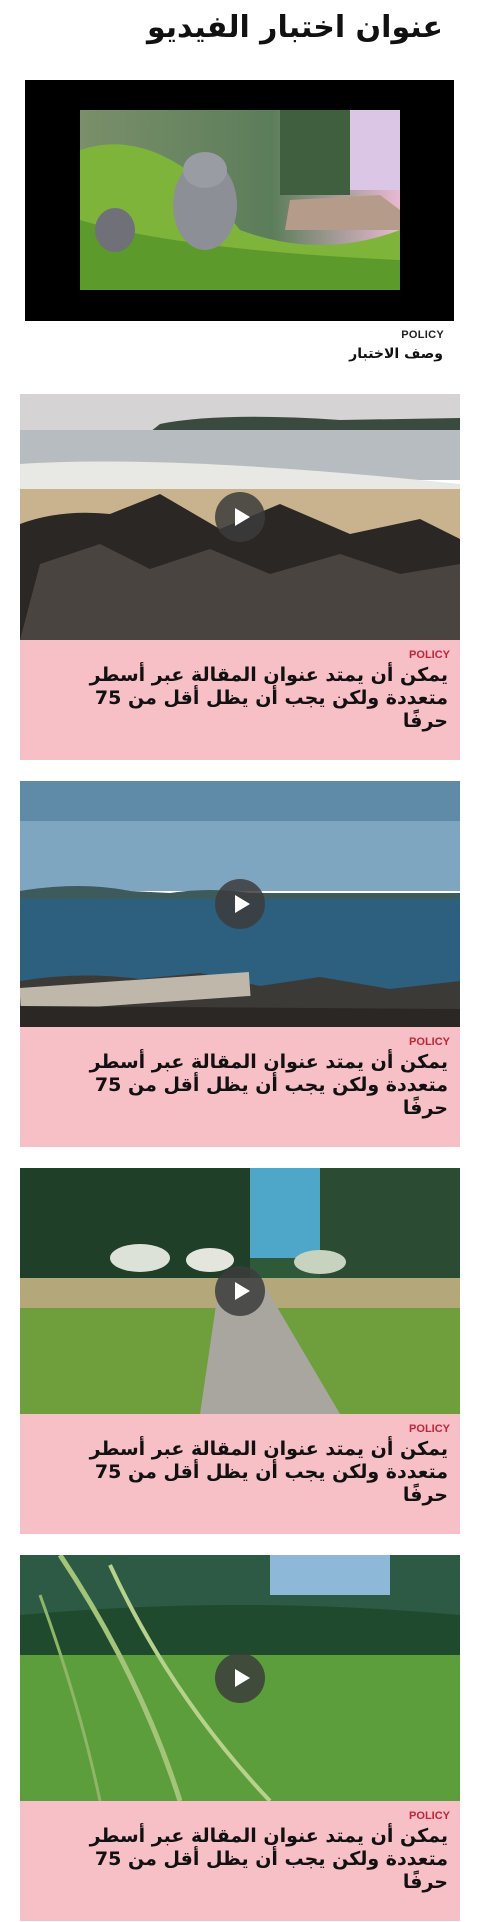 The image size is (479, 1922). What do you see at coordinates (396, 354) in the screenshot?
I see `featured-description: وصف الاختبار` at bounding box center [396, 354].